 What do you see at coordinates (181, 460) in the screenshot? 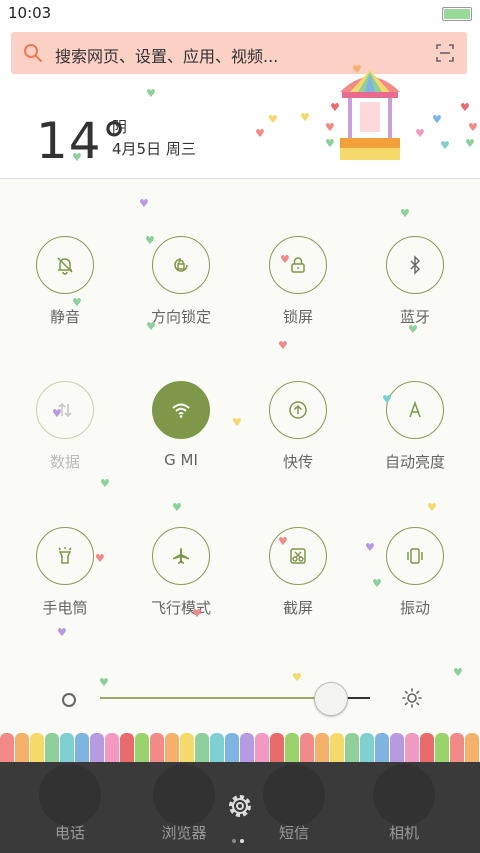
I see `toggle-label: G MI` at bounding box center [181, 460].